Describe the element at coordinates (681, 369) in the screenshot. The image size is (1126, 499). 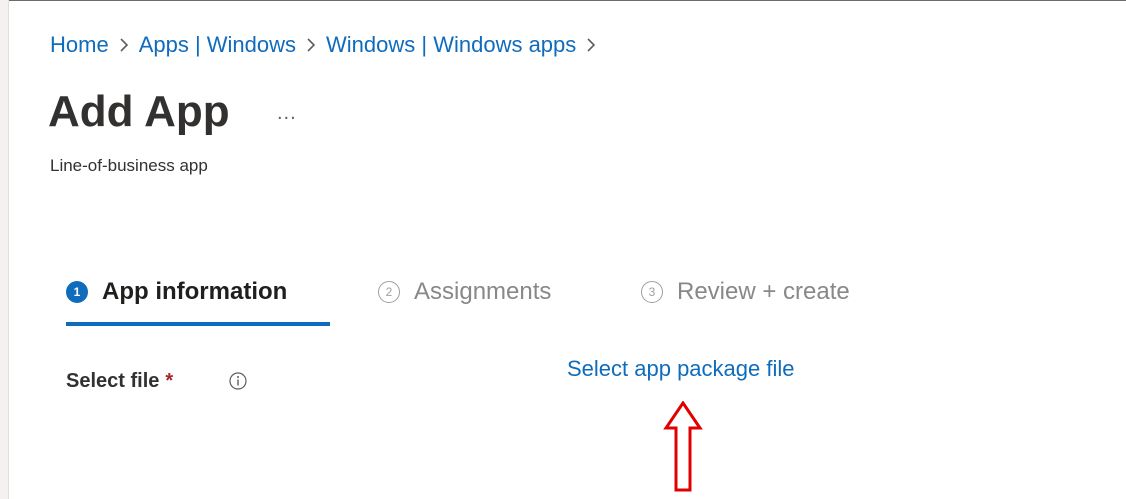
I see `select-app-package-file-link: Select app package file` at that location.